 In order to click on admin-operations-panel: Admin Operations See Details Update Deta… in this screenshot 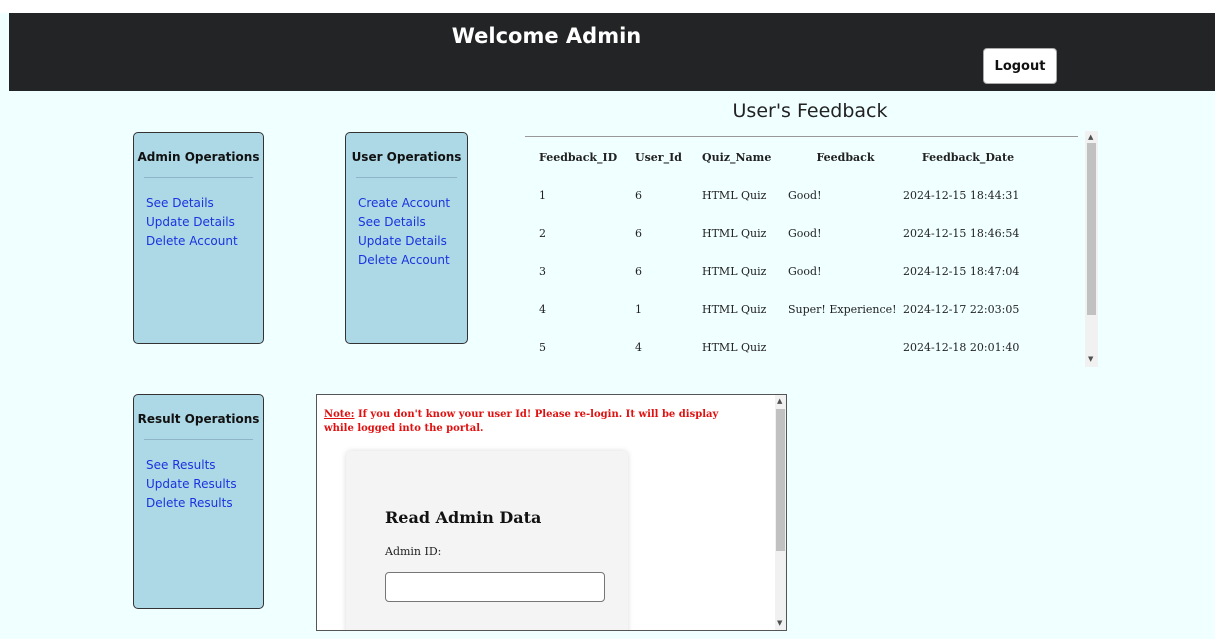, I will do `click(198, 238)`.